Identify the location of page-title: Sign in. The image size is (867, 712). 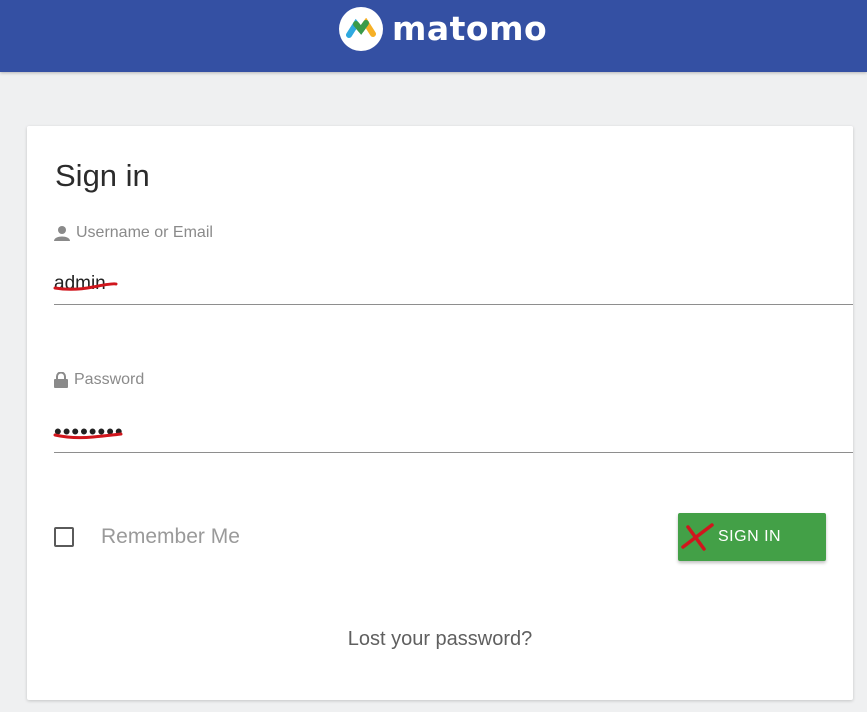
(102, 175).